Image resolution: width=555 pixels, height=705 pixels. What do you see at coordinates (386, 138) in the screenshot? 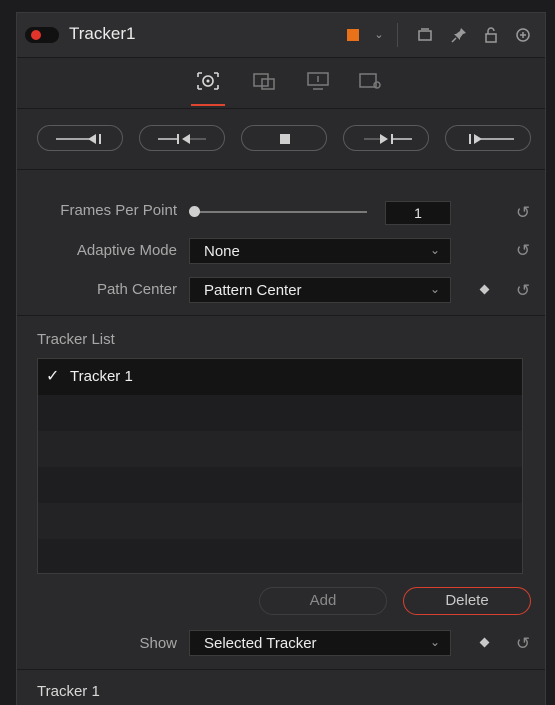
I see `track-forward-button` at bounding box center [386, 138].